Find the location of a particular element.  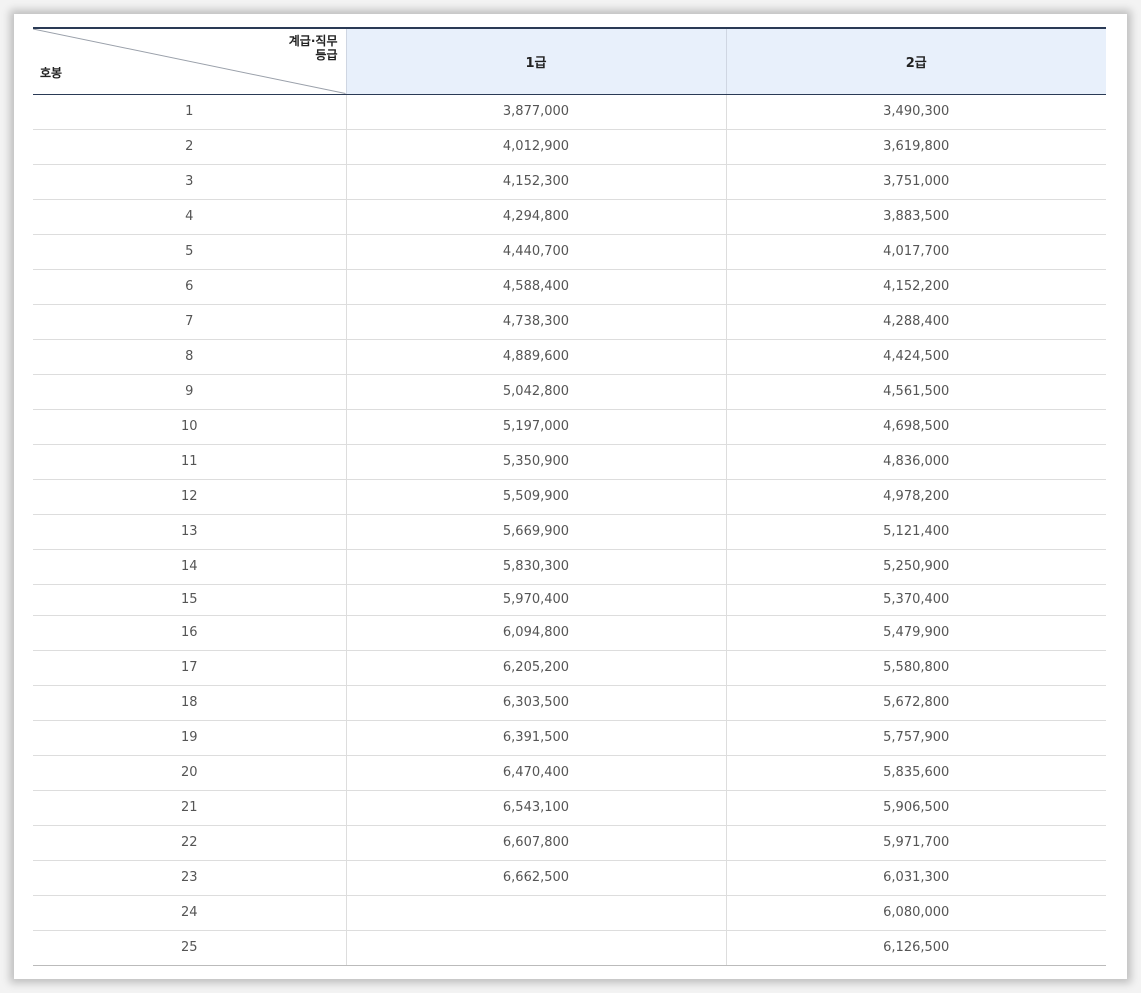

grade2-cell: 4,836,000 is located at coordinates (915, 462).